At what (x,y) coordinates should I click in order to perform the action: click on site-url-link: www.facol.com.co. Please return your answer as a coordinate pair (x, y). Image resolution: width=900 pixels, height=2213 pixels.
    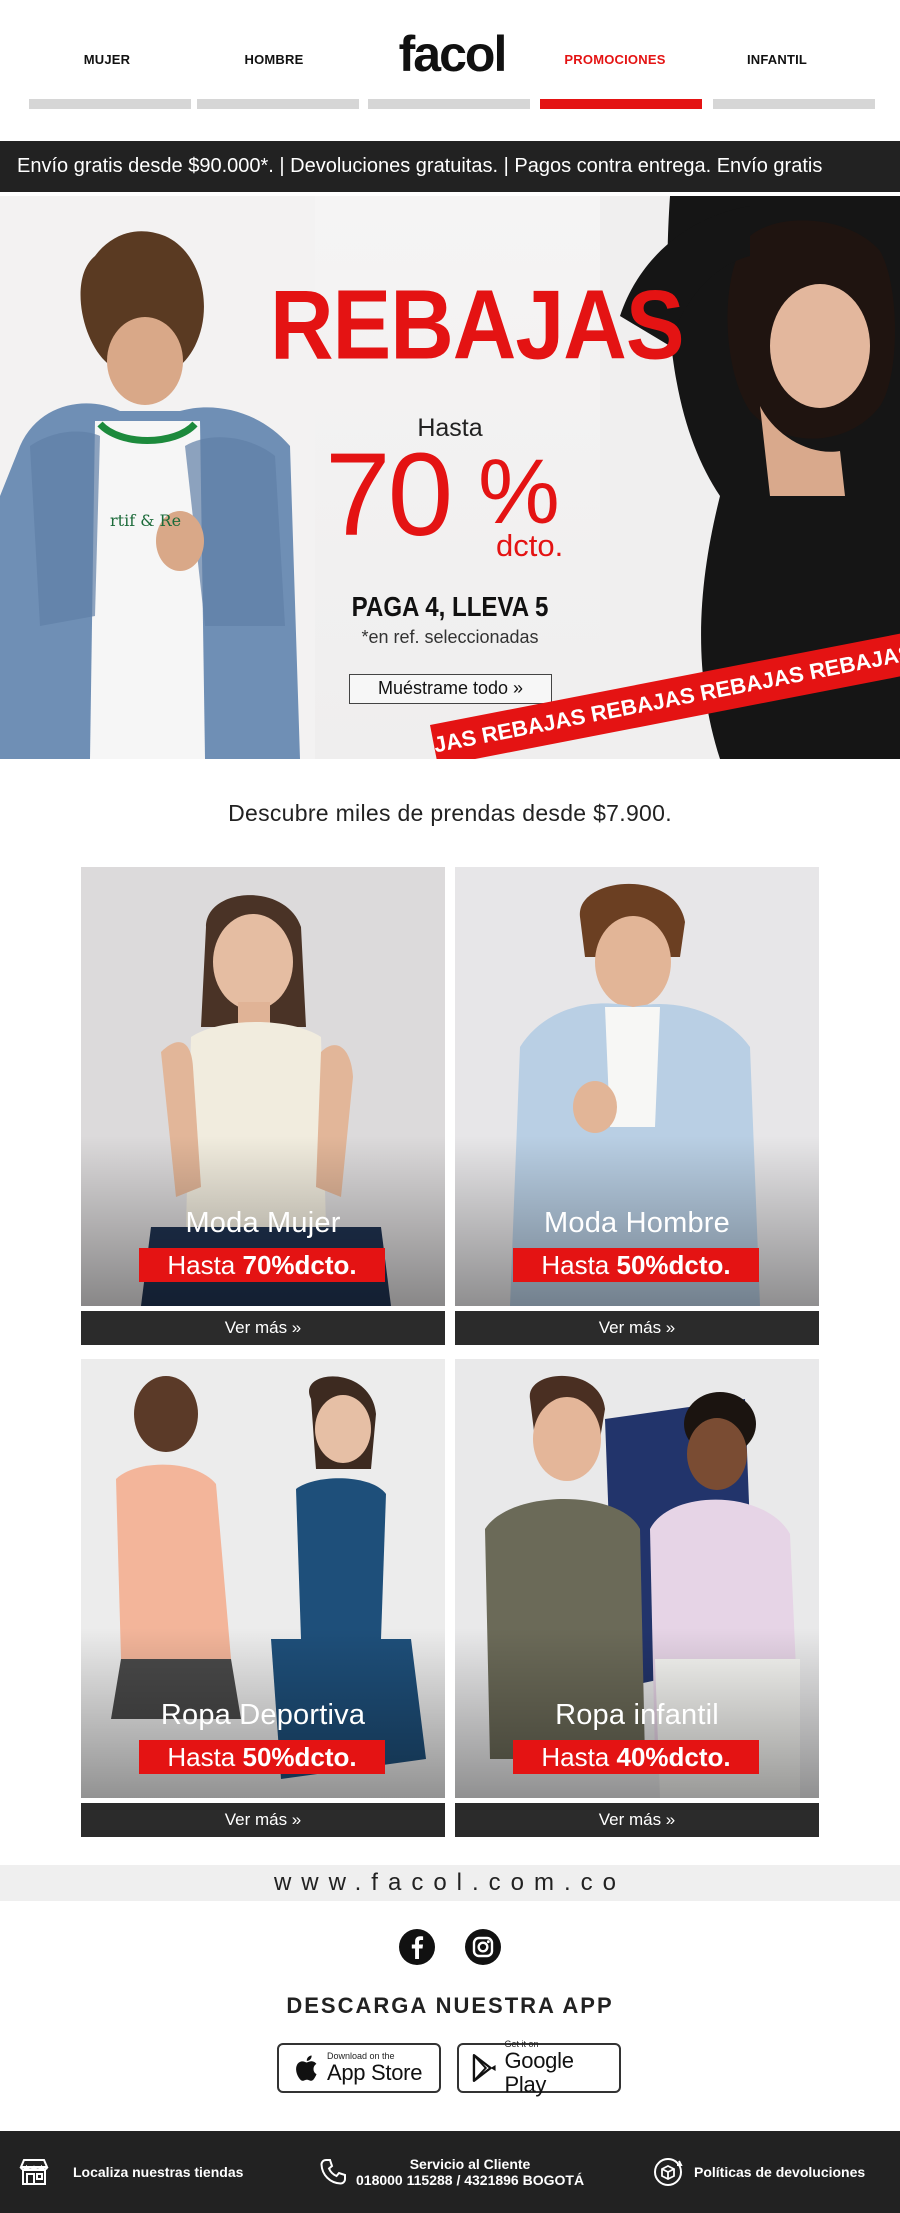
    Looking at the image, I should click on (450, 1883).